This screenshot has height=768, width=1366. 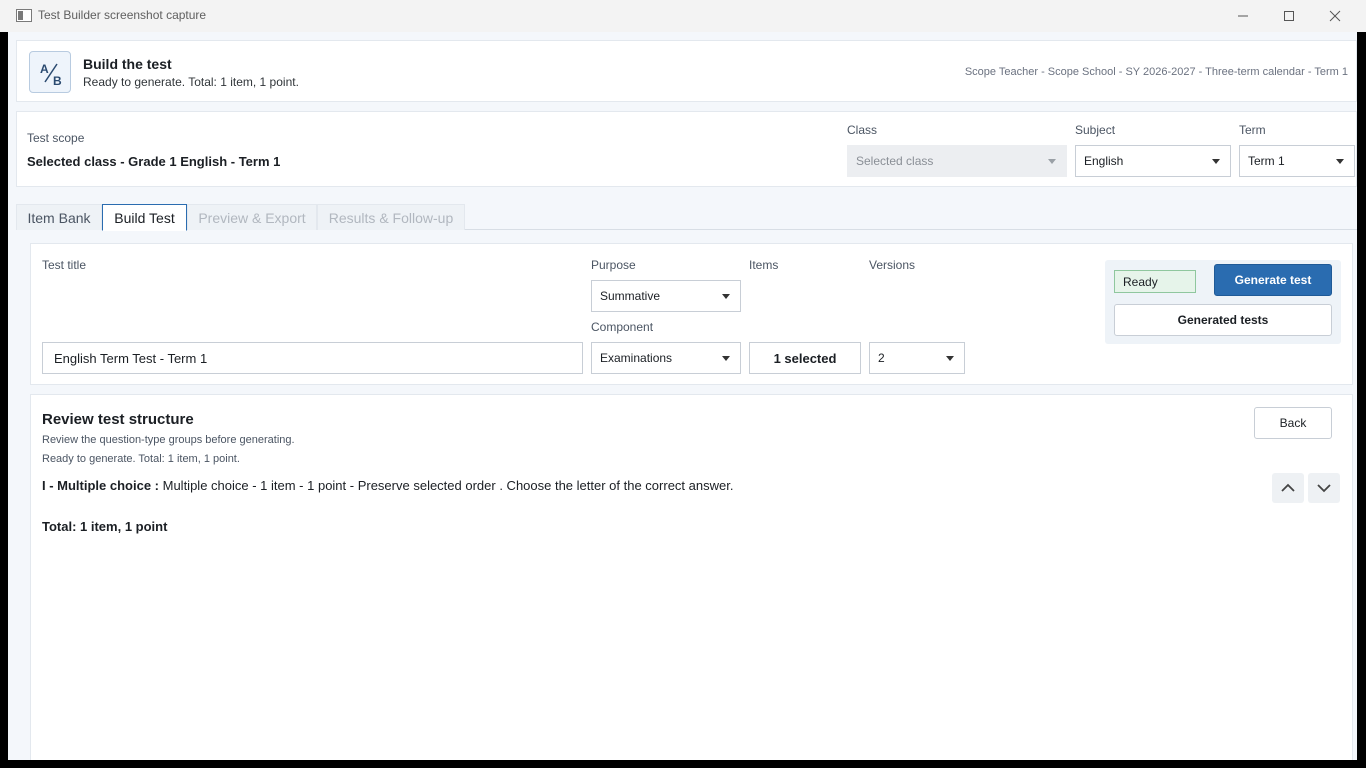 What do you see at coordinates (636, 358) in the screenshot?
I see `component-select-value: Examinations` at bounding box center [636, 358].